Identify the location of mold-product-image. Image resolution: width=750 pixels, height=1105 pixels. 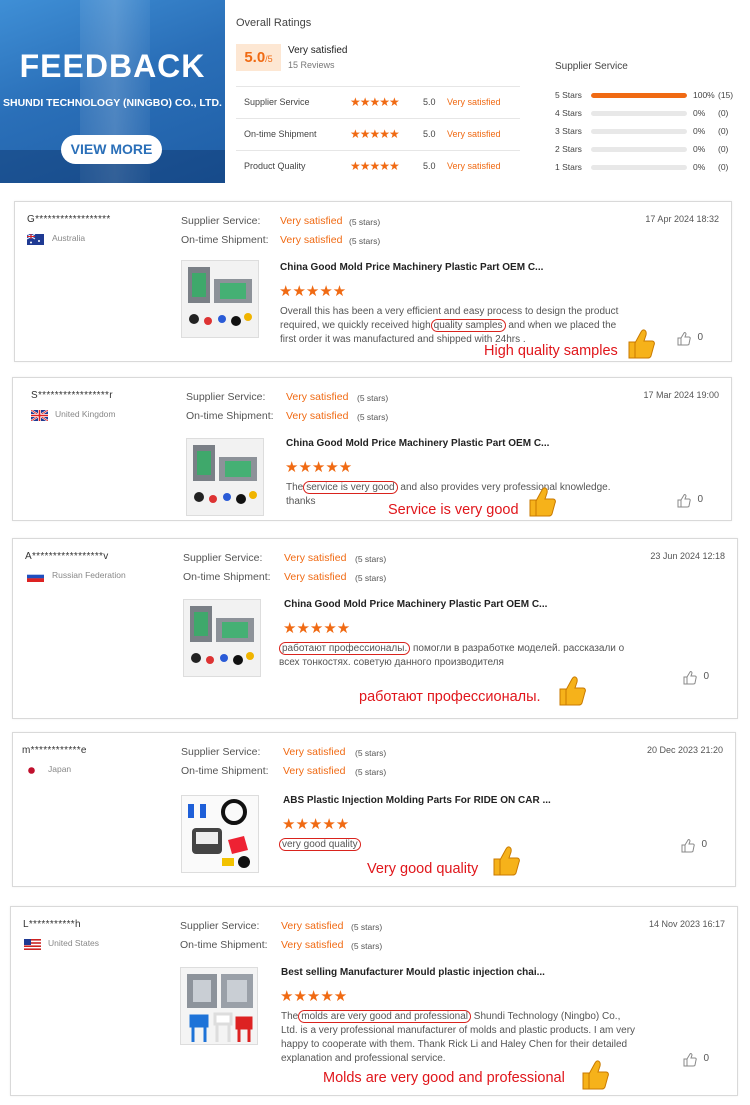
(222, 638).